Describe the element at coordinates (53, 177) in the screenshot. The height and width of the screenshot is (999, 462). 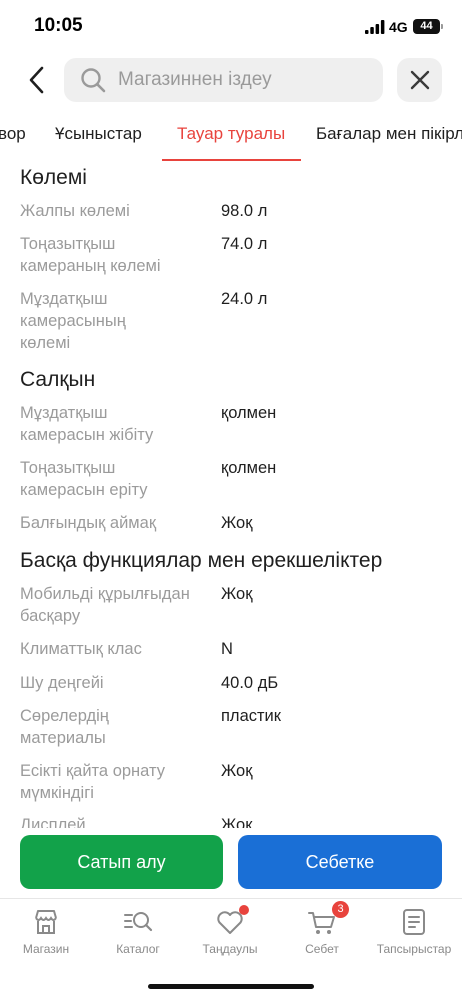
I see `section-title-volume: Көлемі` at that location.